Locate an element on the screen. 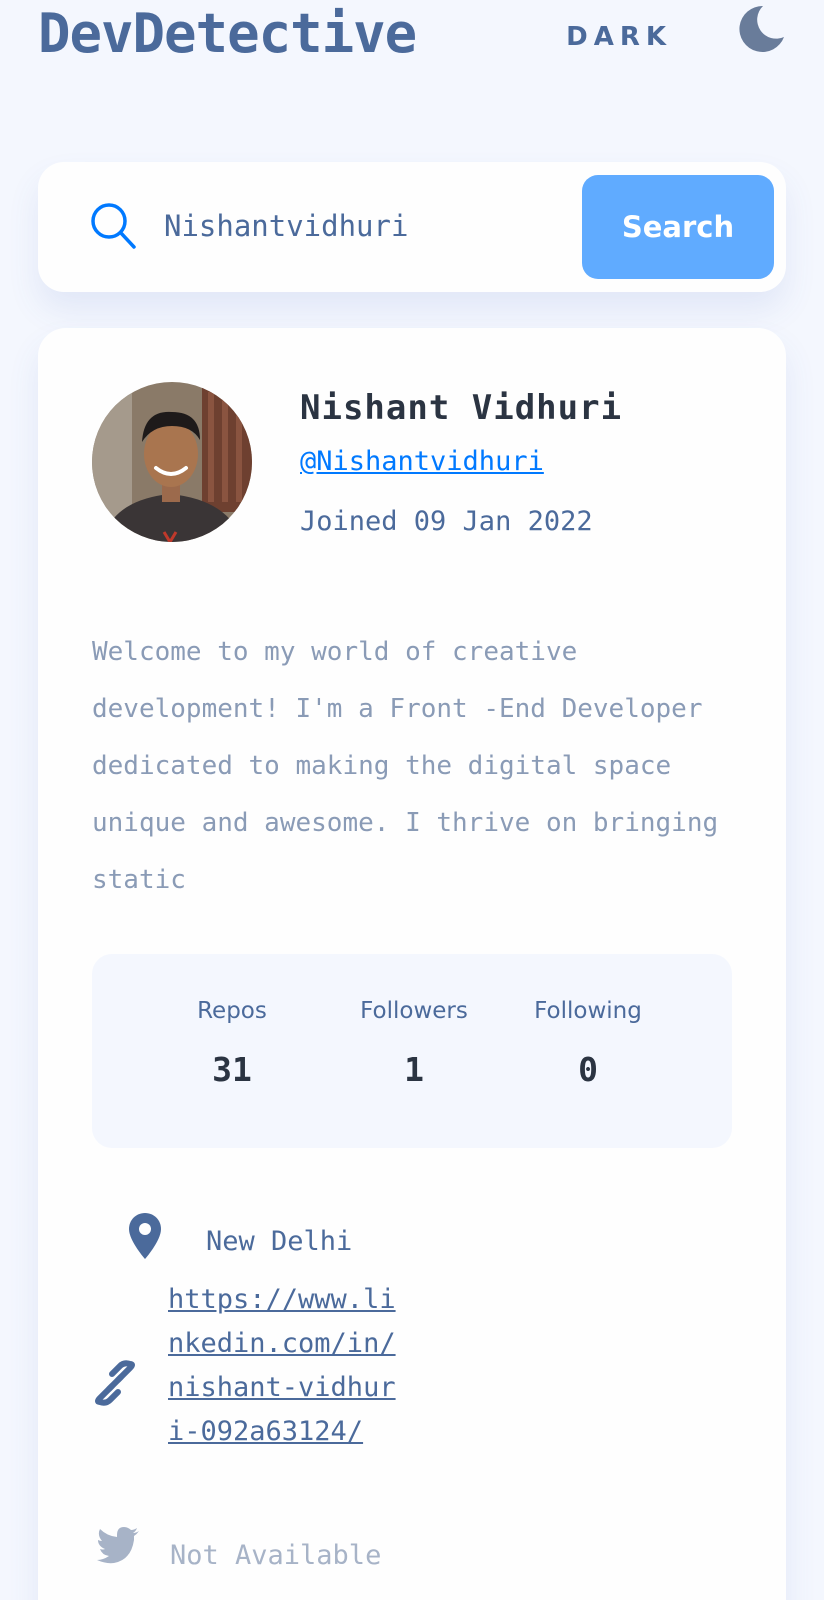  profile-name: Nishant Vidhuri is located at coordinates (461, 408).